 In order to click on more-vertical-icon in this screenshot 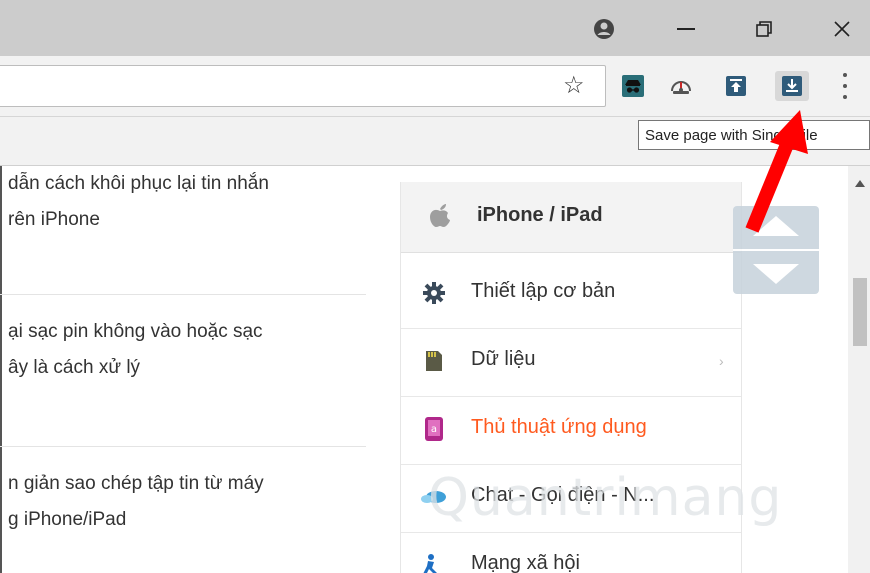, I will do `click(845, 86)`.